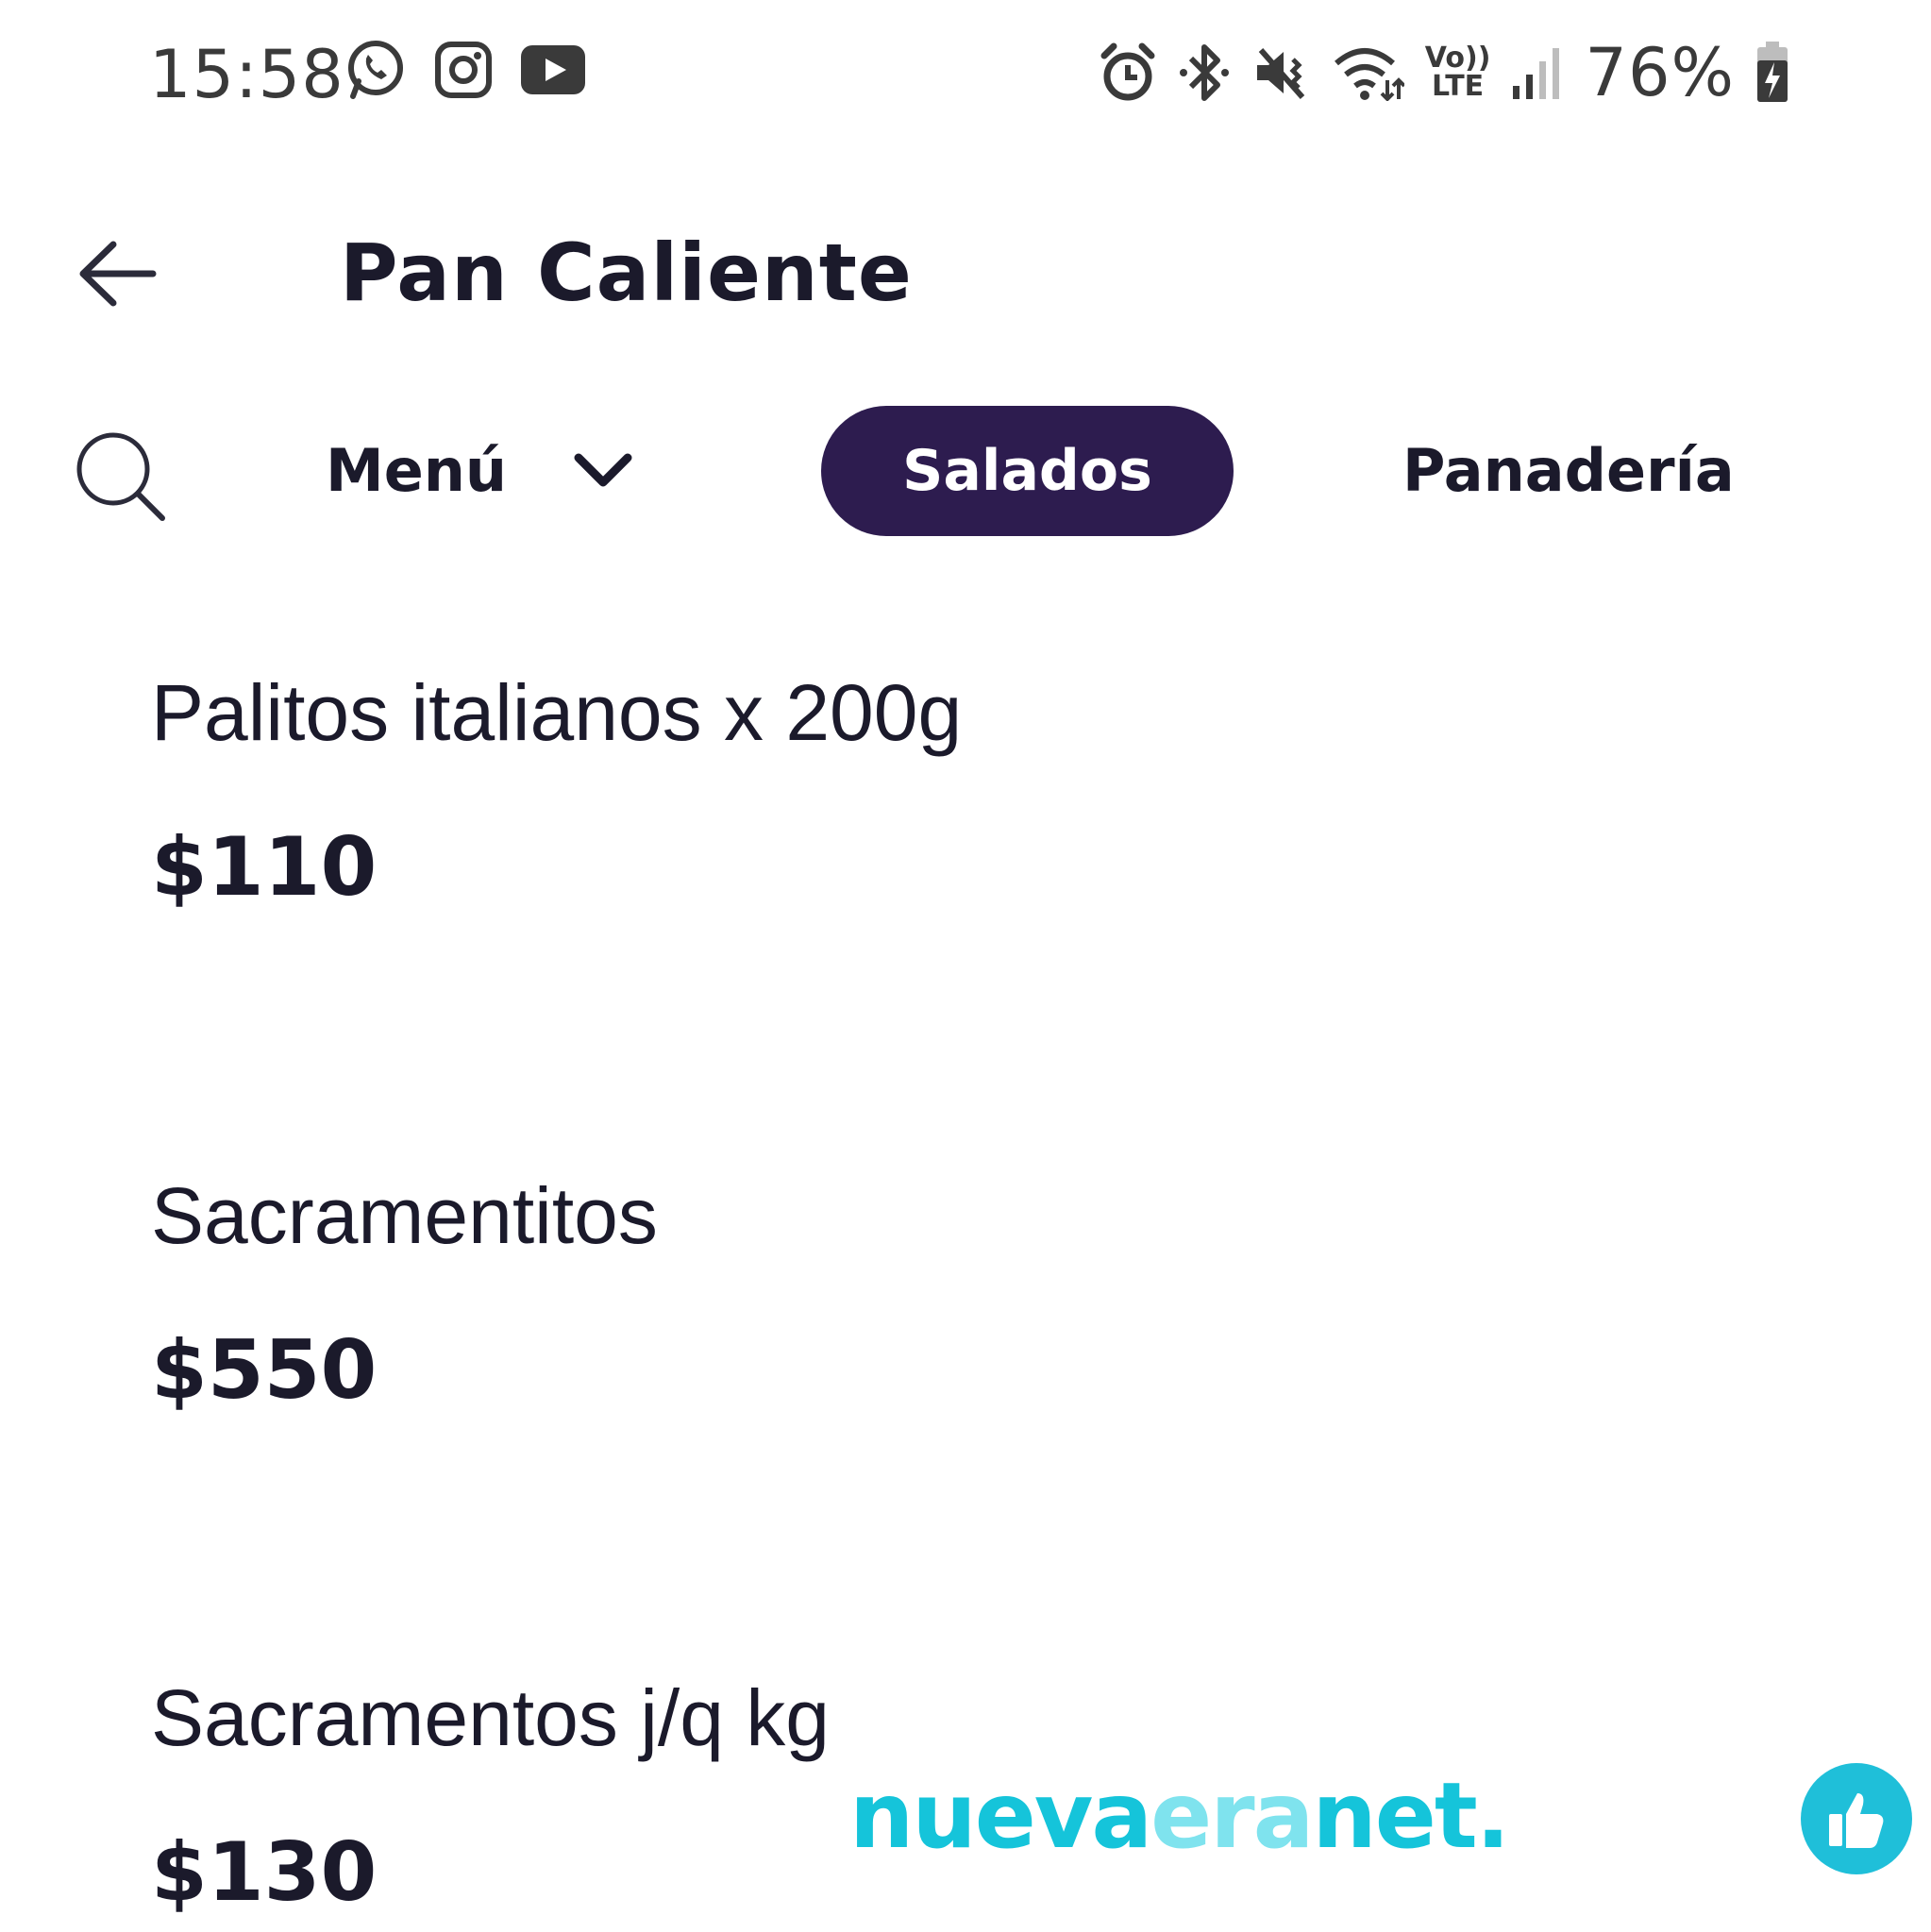 The height and width of the screenshot is (1932, 1931). I want to click on volte-label-top: Vo)), so click(1457, 58).